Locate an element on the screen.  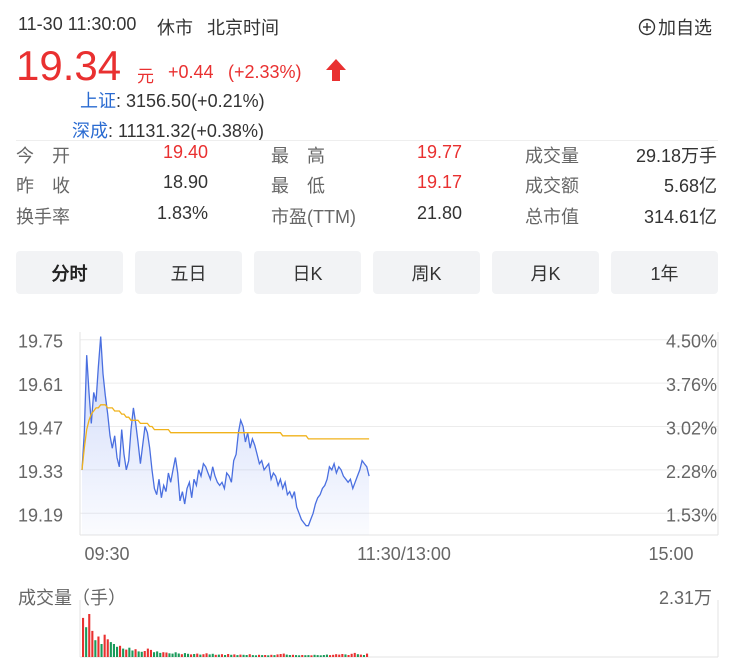
stat-value: 18.90 is located at coordinates (185, 182).